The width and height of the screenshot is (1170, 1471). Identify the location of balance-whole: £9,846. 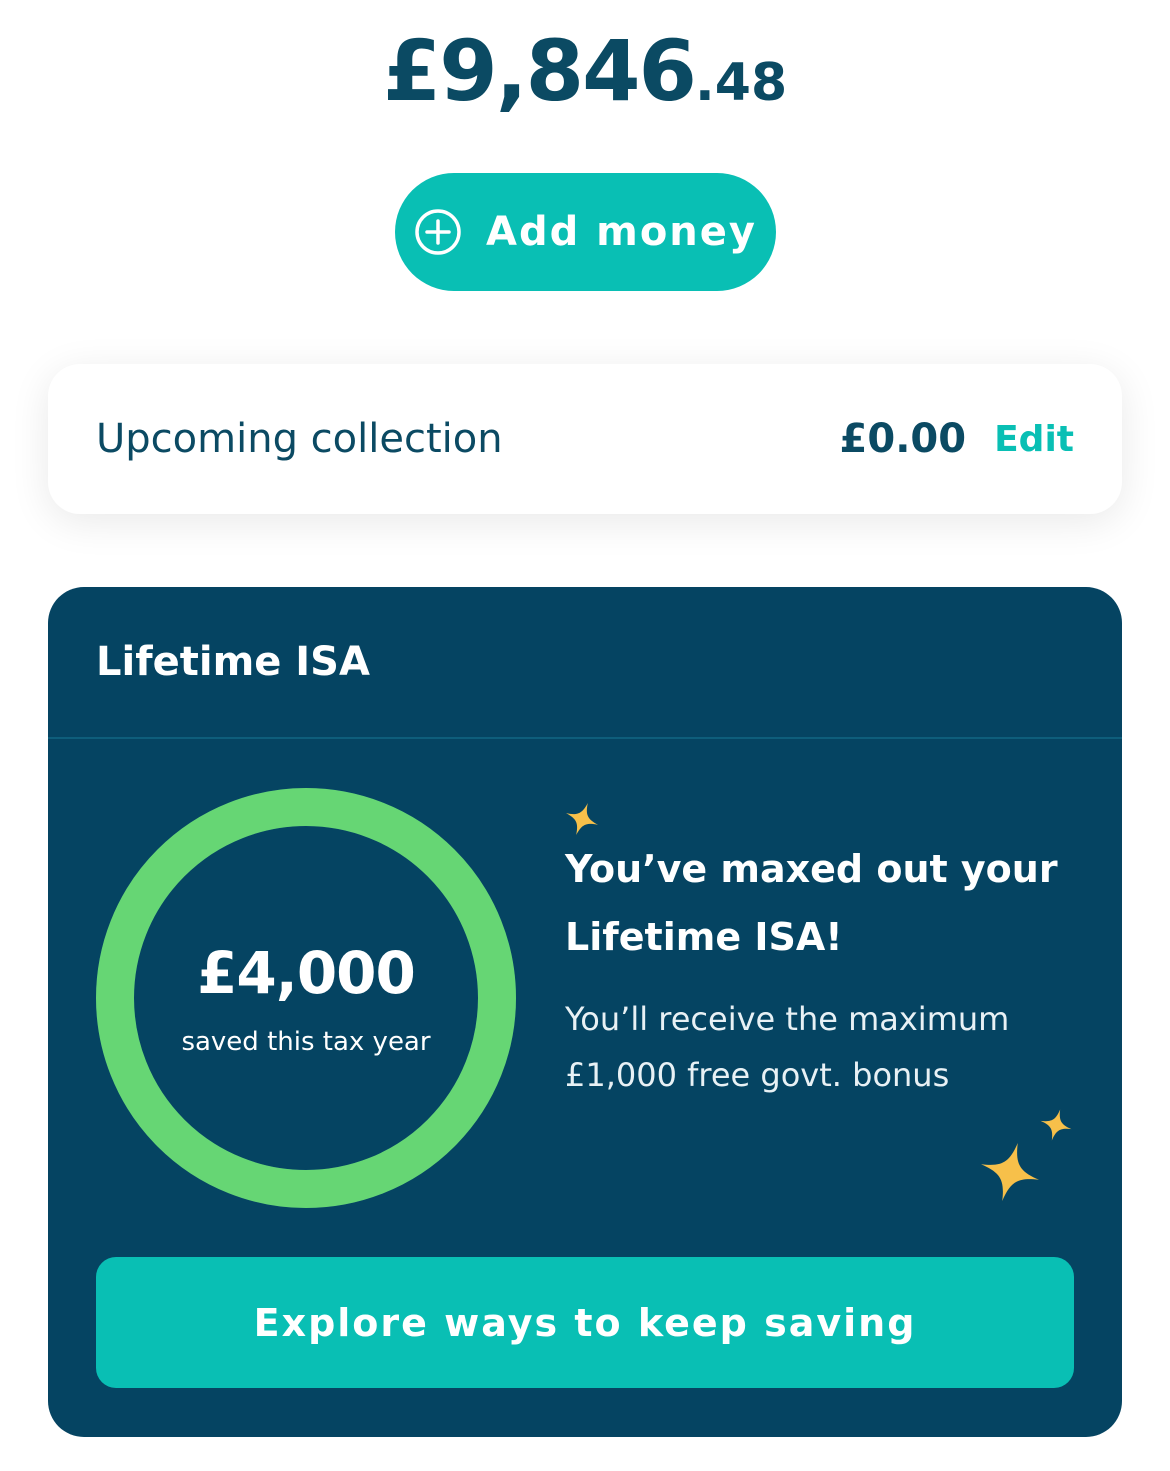
(539, 71).